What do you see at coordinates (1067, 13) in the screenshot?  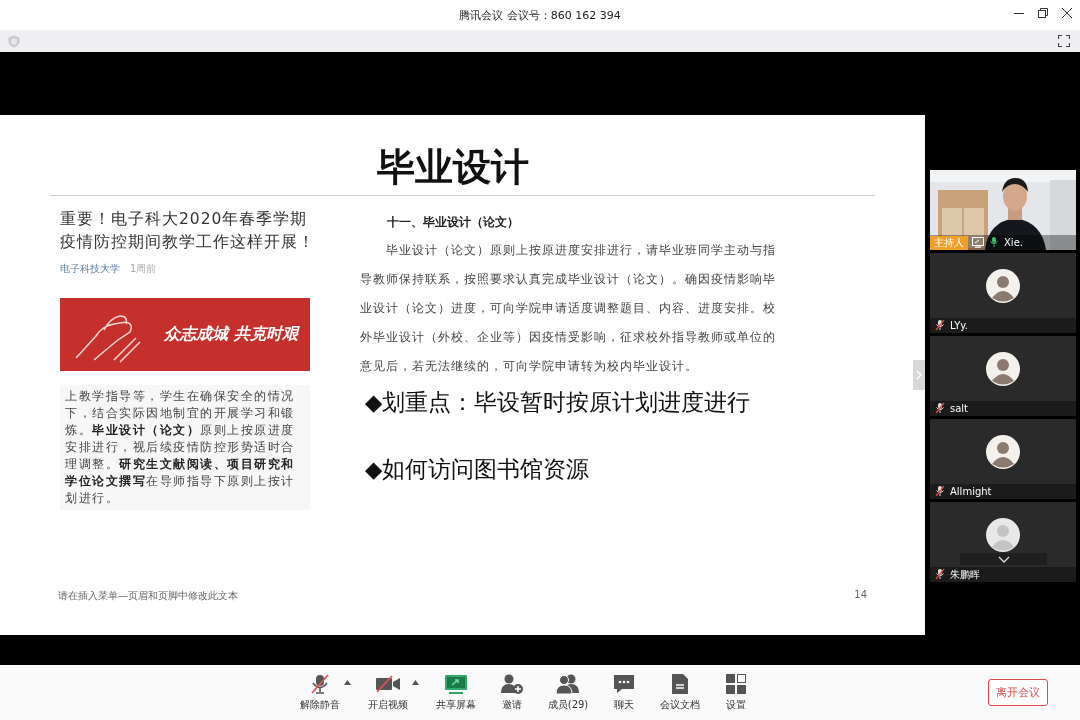 I see `close-icon` at bounding box center [1067, 13].